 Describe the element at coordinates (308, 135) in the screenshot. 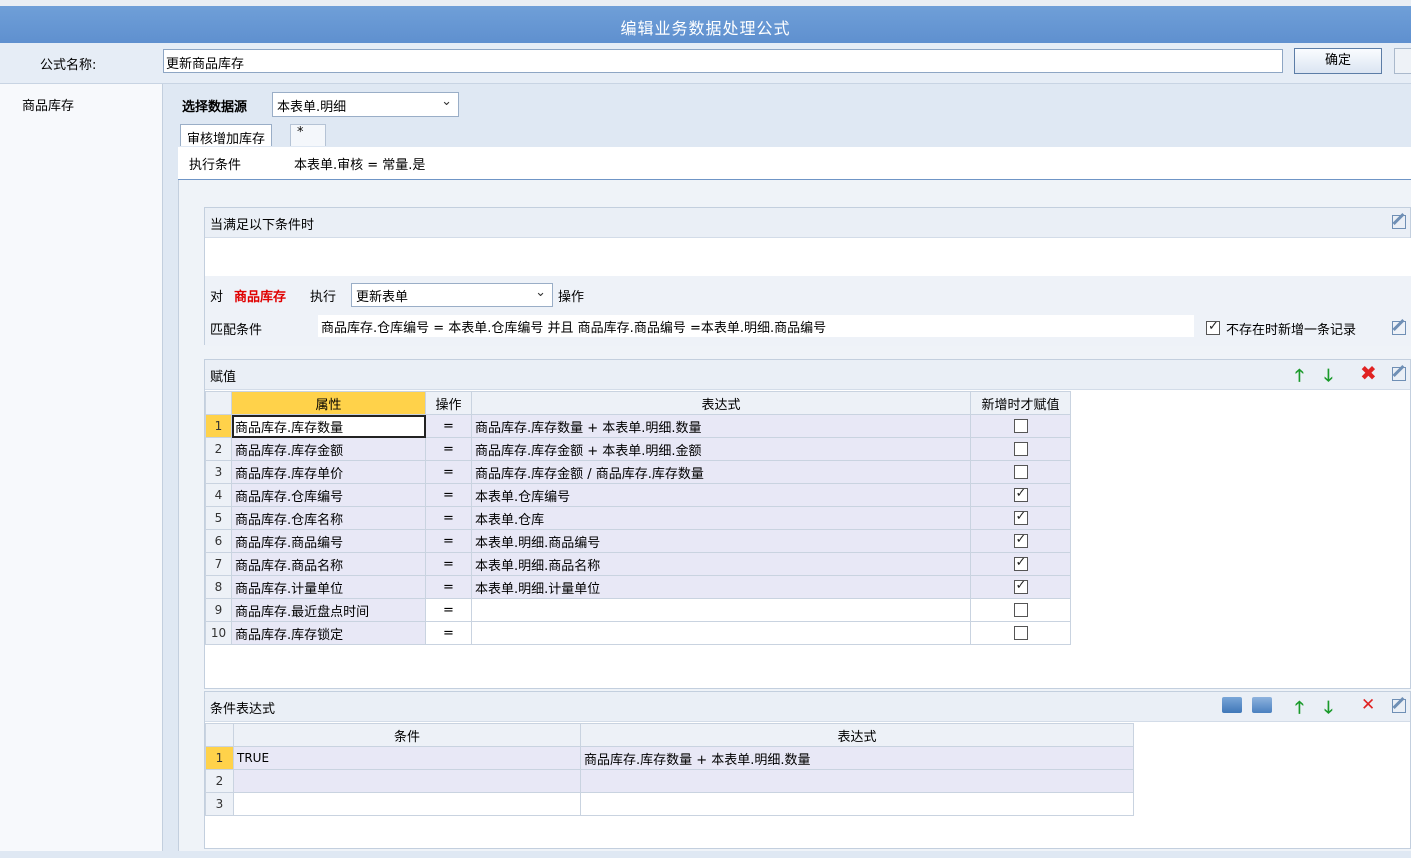

I see `tab-new: *` at that location.